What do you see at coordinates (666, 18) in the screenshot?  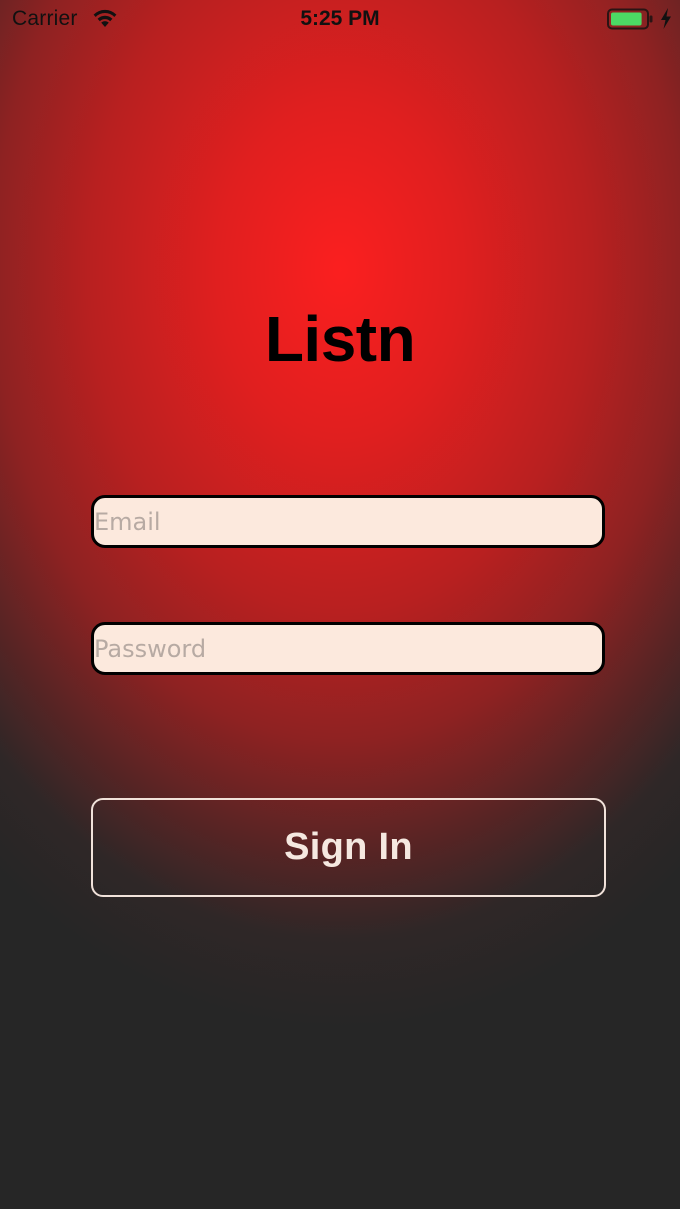 I see `charging-bolt-icon` at bounding box center [666, 18].